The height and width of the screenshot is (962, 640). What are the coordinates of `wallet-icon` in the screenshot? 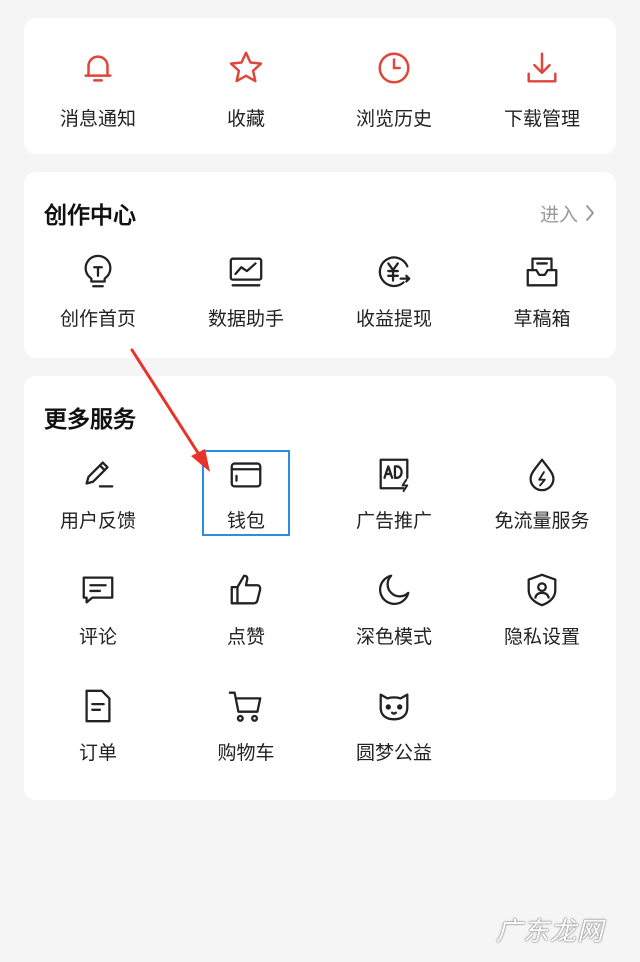 It's located at (246, 474).